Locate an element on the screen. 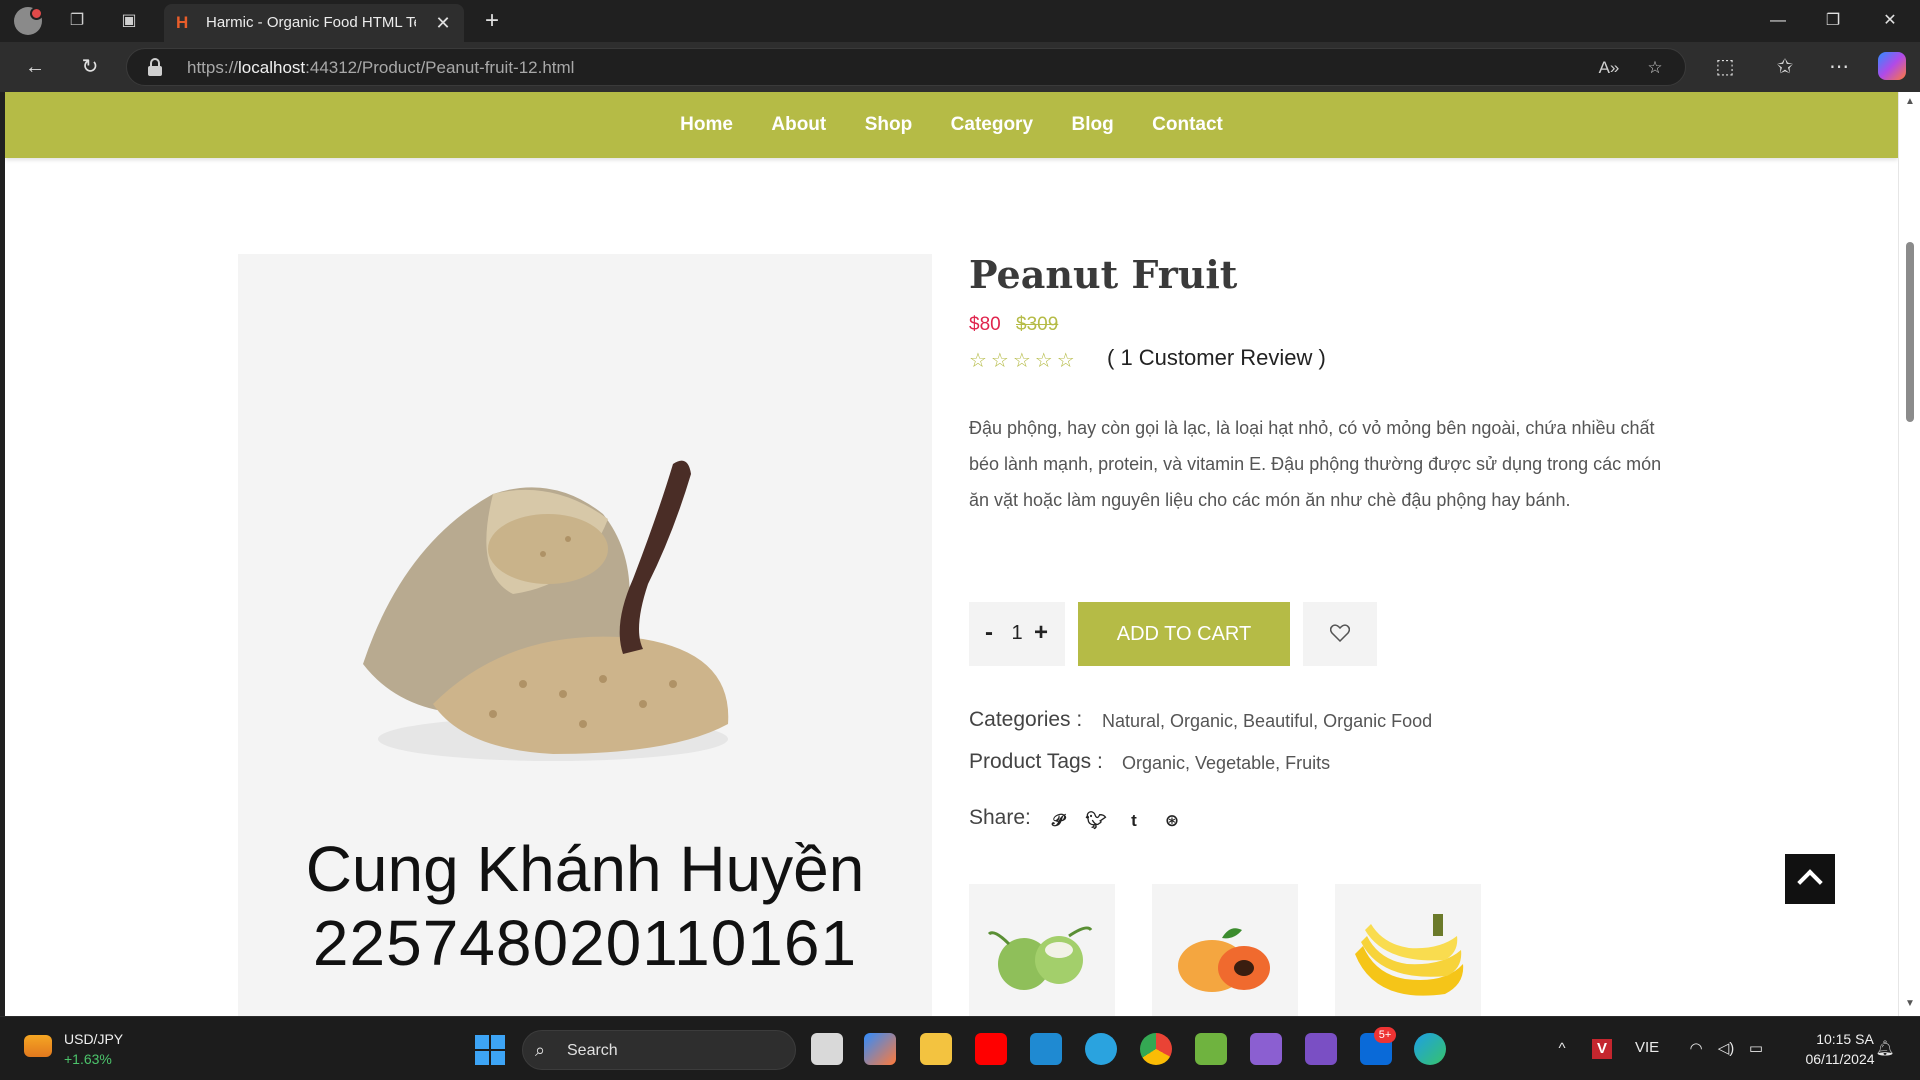  extensions-icon: ⬚ is located at coordinates (1725, 67).